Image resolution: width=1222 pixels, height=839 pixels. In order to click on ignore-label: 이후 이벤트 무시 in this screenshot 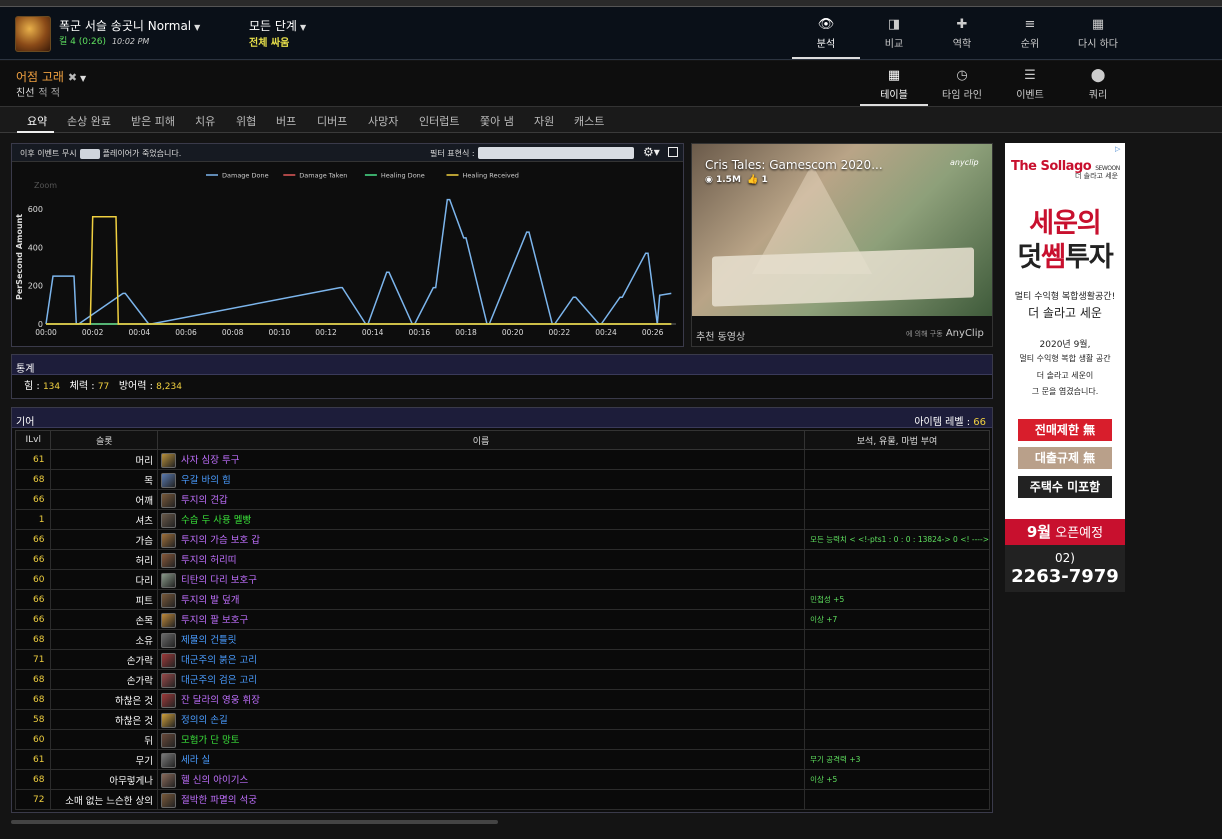, I will do `click(48, 153)`.